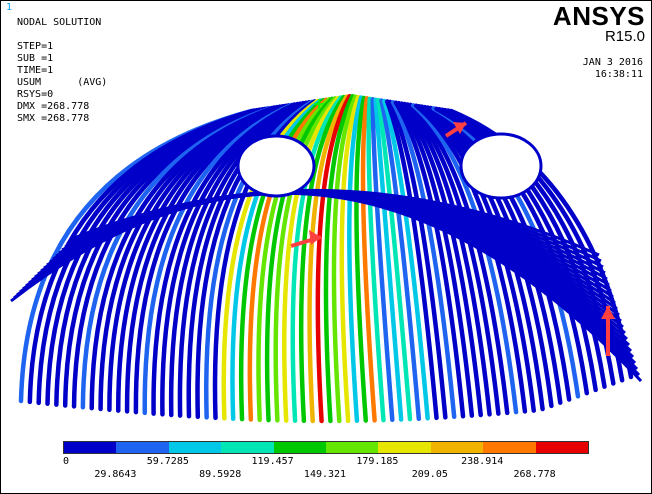 The width and height of the screenshot is (652, 494). What do you see at coordinates (53, 118) in the screenshot?
I see `smx-label: SMX =268.778` at bounding box center [53, 118].